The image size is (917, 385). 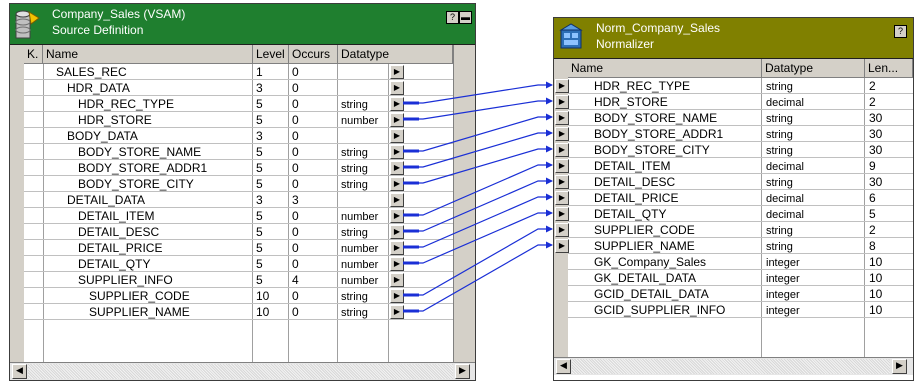 What do you see at coordinates (478, 197) in the screenshot?
I see `port-link-lines` at bounding box center [478, 197].